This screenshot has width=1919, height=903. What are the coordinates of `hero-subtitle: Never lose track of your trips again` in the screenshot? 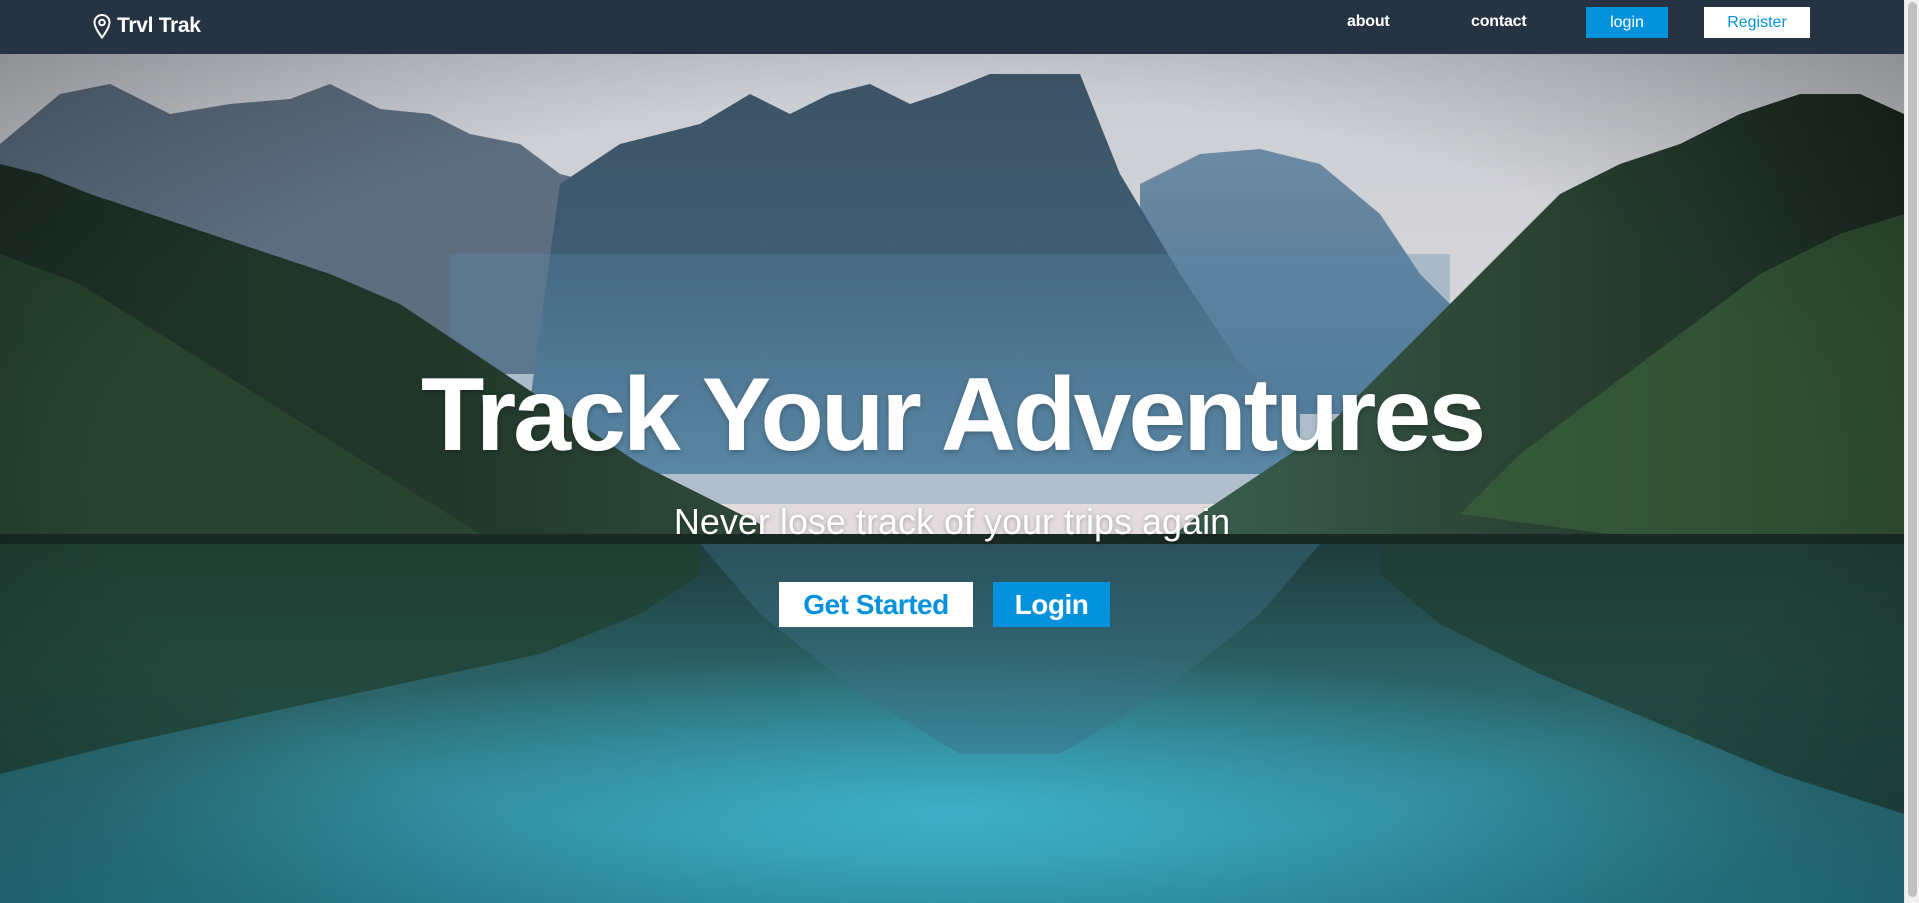 It's located at (952, 521).